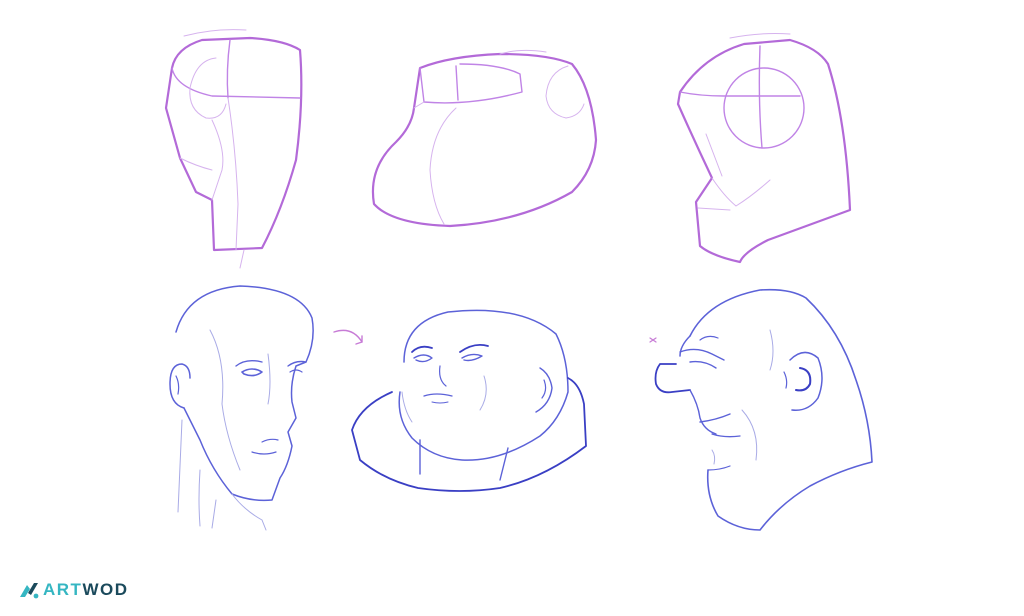  Describe the element at coordinates (484, 138) in the screenshot. I see `construction-head-block-wide` at that location.